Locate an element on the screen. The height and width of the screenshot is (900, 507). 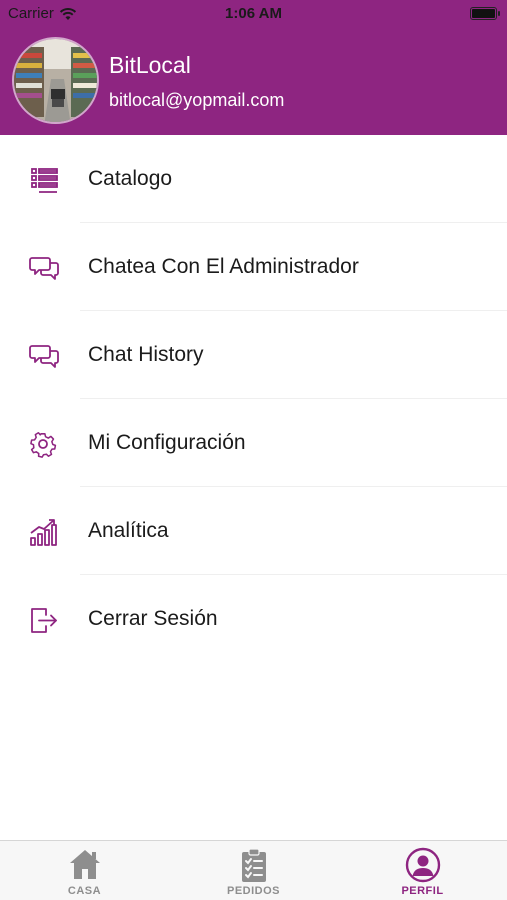
tab-label: PERFIL is located at coordinates (422, 891).